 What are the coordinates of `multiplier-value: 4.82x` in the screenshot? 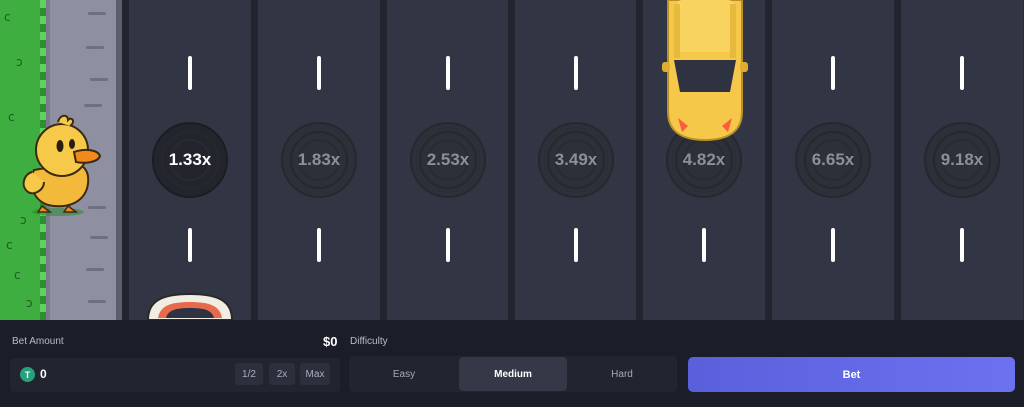 It's located at (704, 159).